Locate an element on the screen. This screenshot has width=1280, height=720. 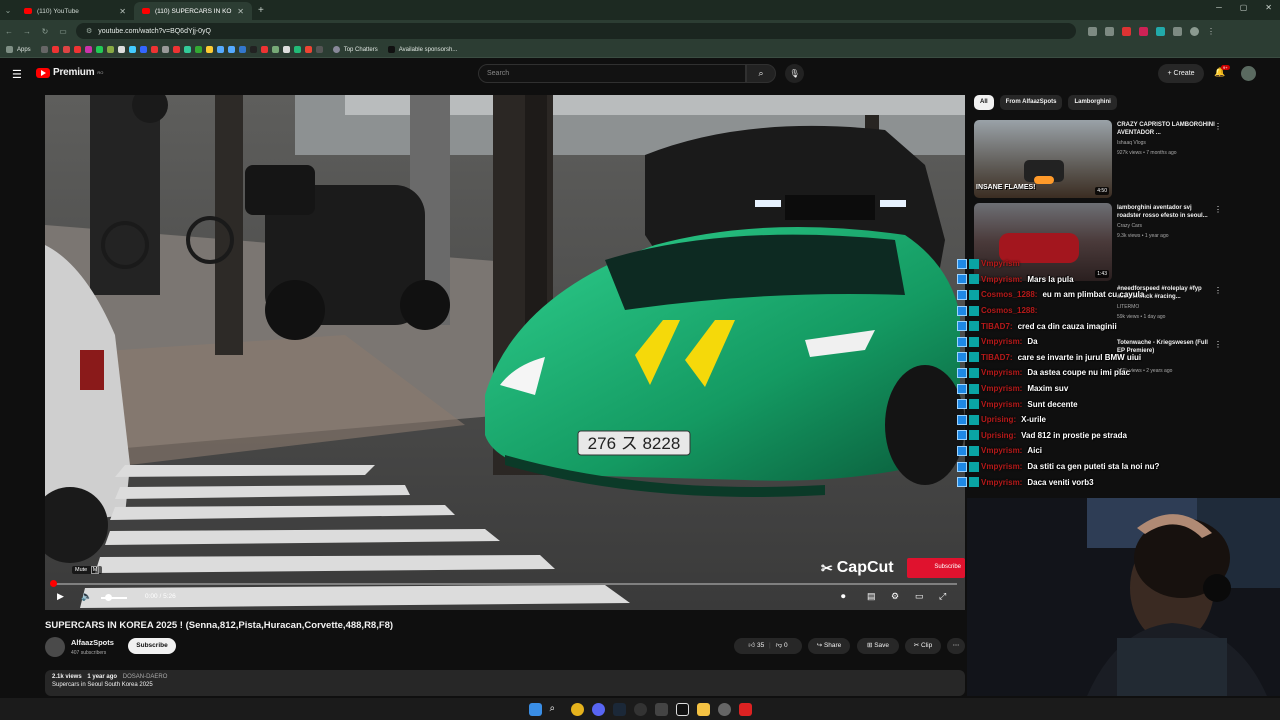
chrome-icon is located at coordinates (577, 709).